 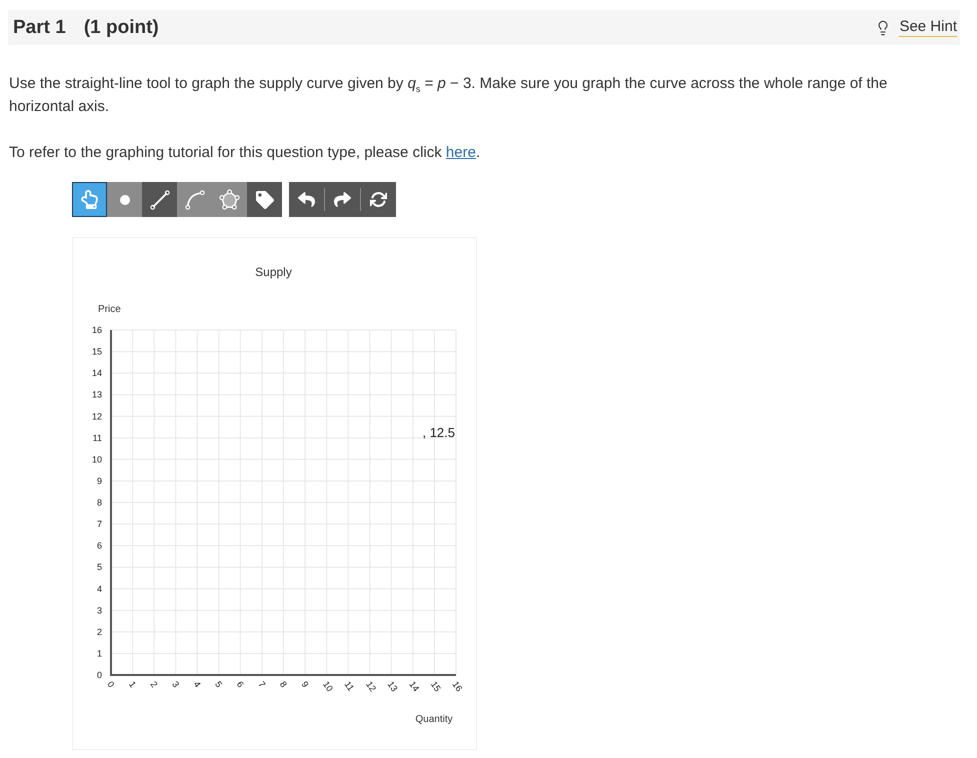 I want to click on line-icon, so click(x=160, y=200).